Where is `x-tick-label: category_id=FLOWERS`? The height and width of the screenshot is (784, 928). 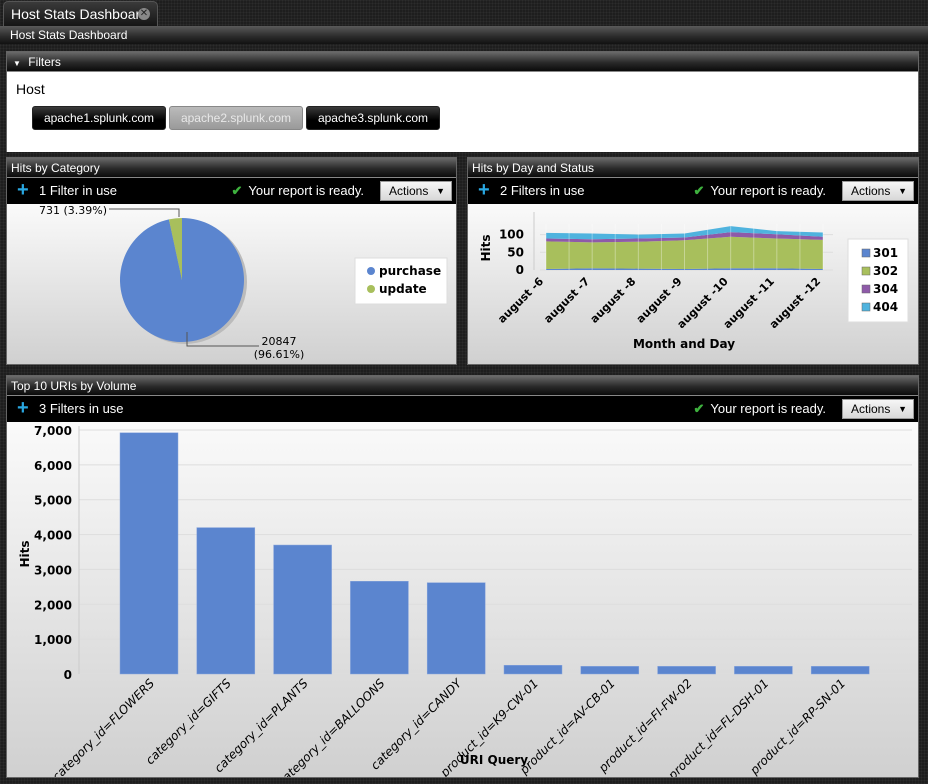 x-tick-label: category_id=FLOWERS is located at coordinates (104, 726).